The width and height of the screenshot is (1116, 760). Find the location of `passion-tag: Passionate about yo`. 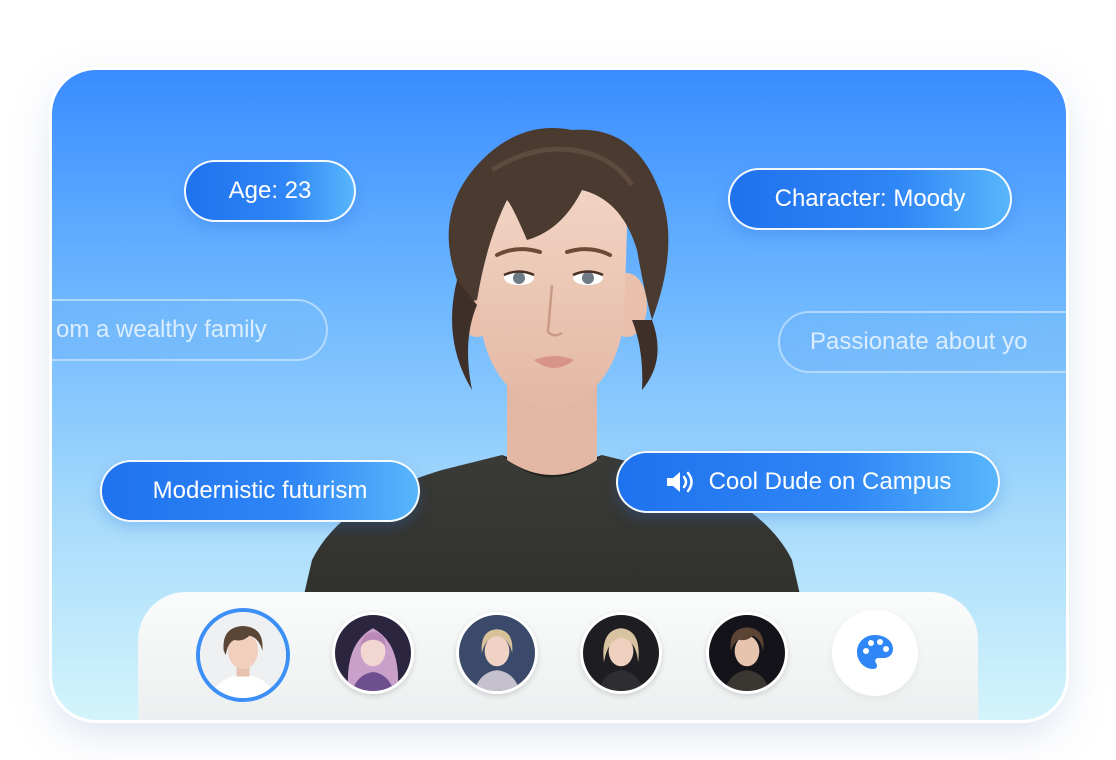

passion-tag: Passionate about yo is located at coordinates (922, 342).